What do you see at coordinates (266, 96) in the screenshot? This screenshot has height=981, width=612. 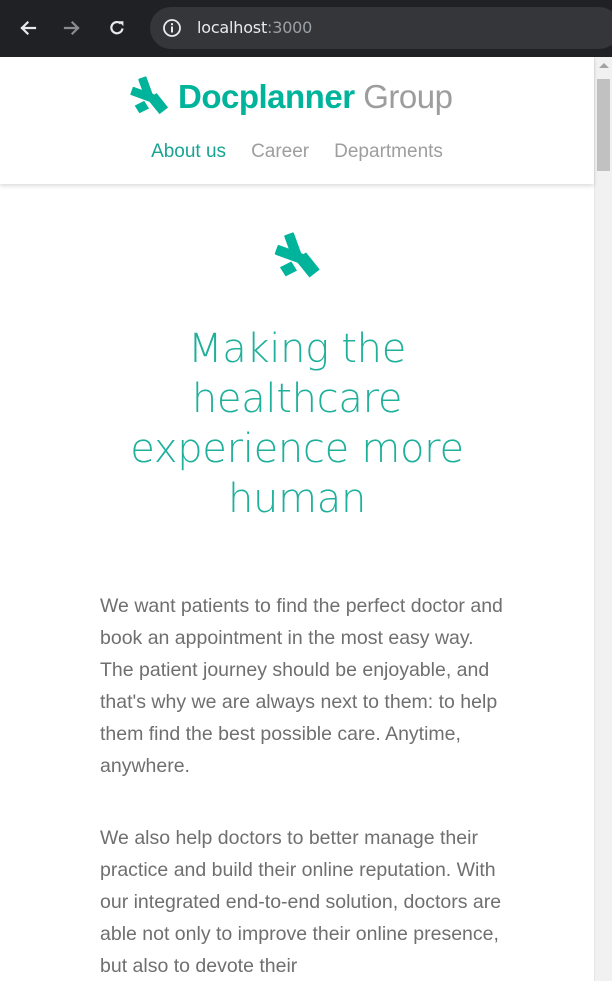 I see `logo-primary-text: Docplanner` at bounding box center [266, 96].